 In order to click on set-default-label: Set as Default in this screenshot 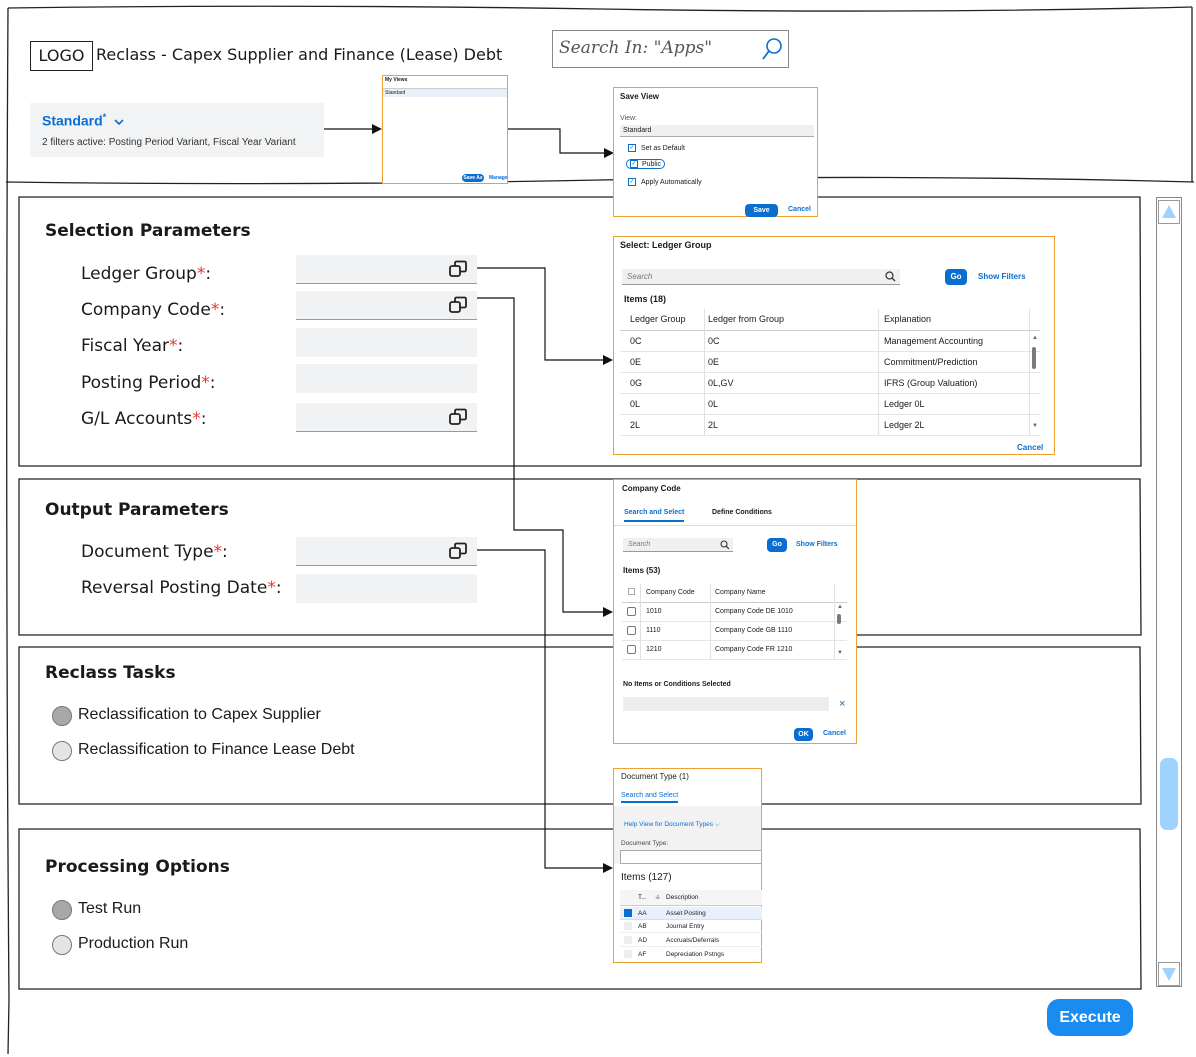, I will do `click(662, 148)`.